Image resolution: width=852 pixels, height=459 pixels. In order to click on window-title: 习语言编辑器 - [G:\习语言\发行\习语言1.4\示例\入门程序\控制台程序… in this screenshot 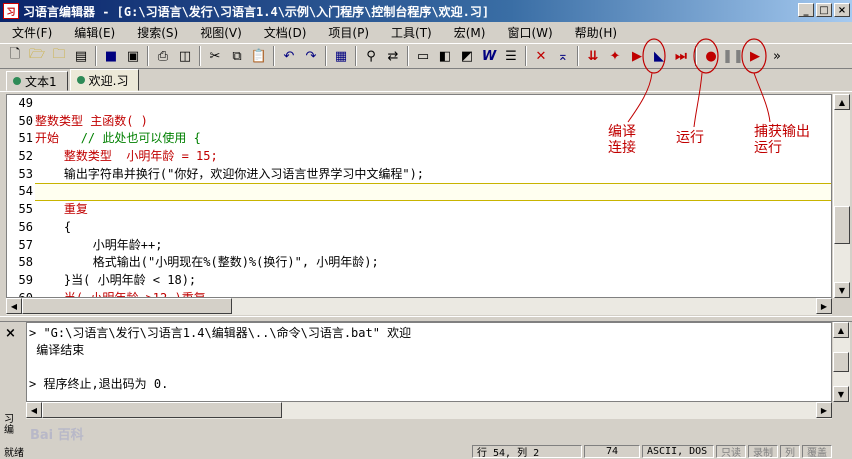, I will do `click(256, 11)`.